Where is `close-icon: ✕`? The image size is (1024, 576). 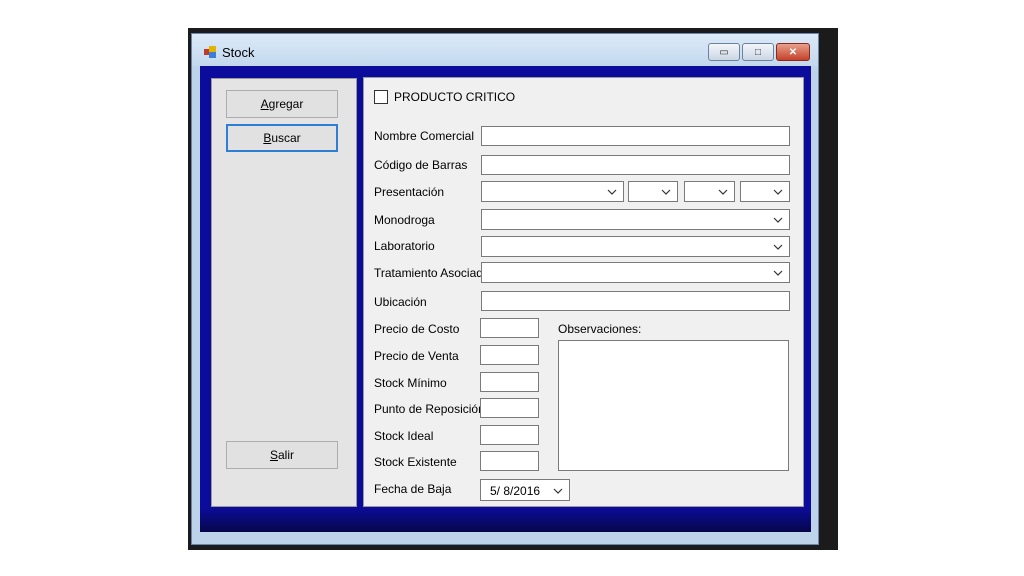 close-icon: ✕ is located at coordinates (793, 52).